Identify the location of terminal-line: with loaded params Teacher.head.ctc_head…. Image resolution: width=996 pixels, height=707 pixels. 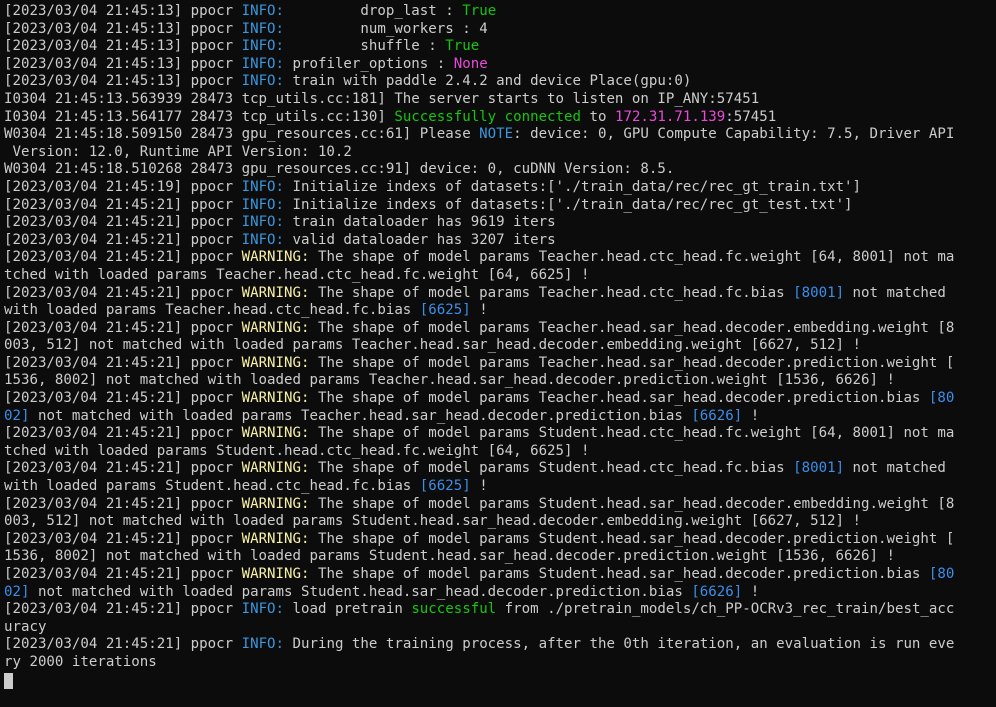
(500, 311).